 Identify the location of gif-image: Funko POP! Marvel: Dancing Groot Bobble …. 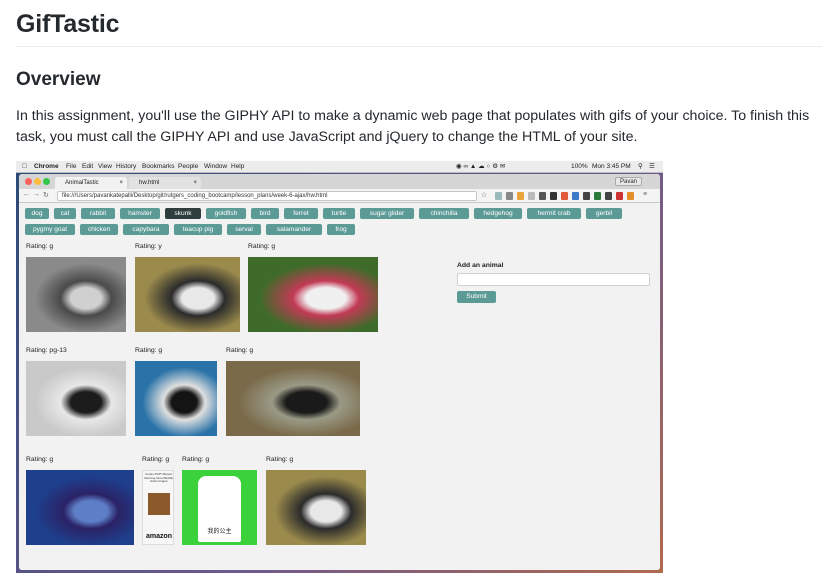
(158, 507).